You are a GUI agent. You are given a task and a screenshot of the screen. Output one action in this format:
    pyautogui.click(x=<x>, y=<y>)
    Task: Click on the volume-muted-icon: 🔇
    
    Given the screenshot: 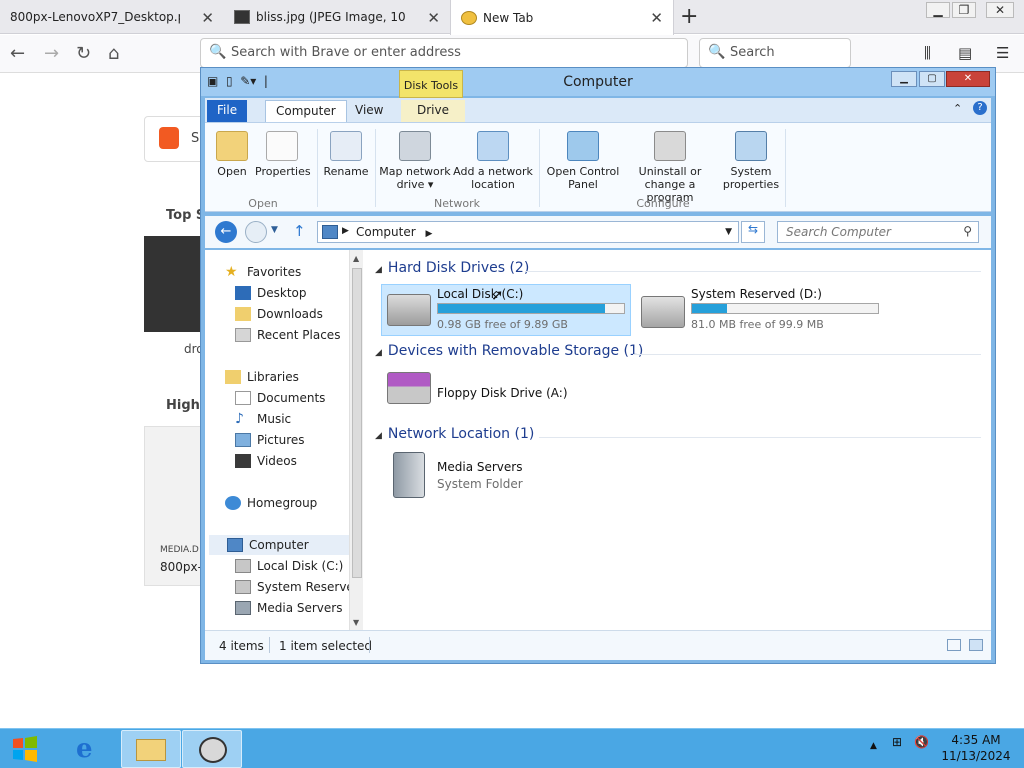 What is the action you would take?
    pyautogui.click(x=921, y=742)
    